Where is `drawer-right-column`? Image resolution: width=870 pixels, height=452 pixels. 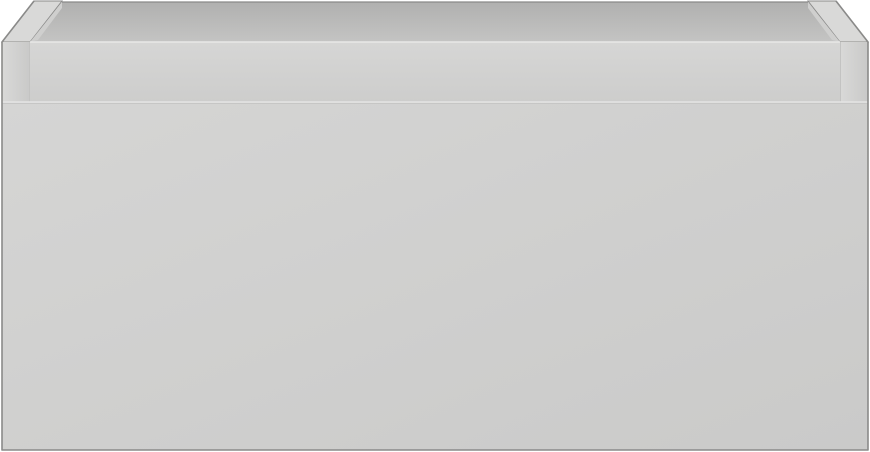 drawer-right-column is located at coordinates (854, 72).